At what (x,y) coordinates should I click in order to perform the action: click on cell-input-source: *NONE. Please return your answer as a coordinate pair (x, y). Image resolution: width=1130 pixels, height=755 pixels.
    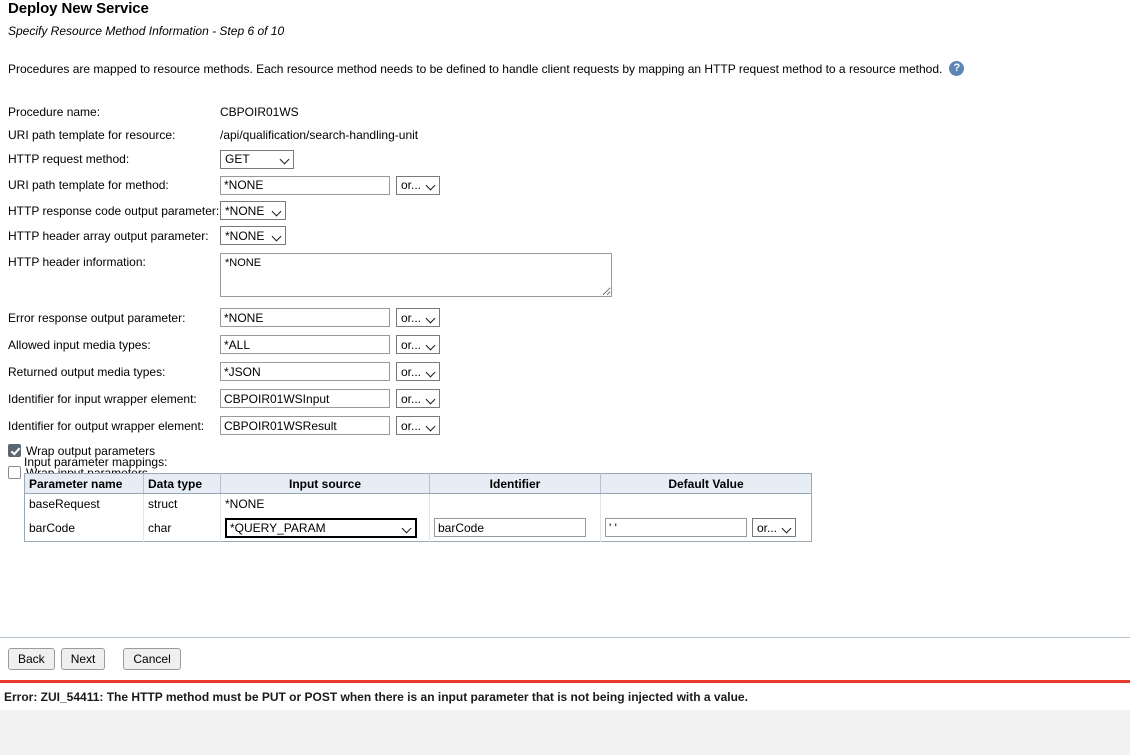
    Looking at the image, I should click on (325, 503).